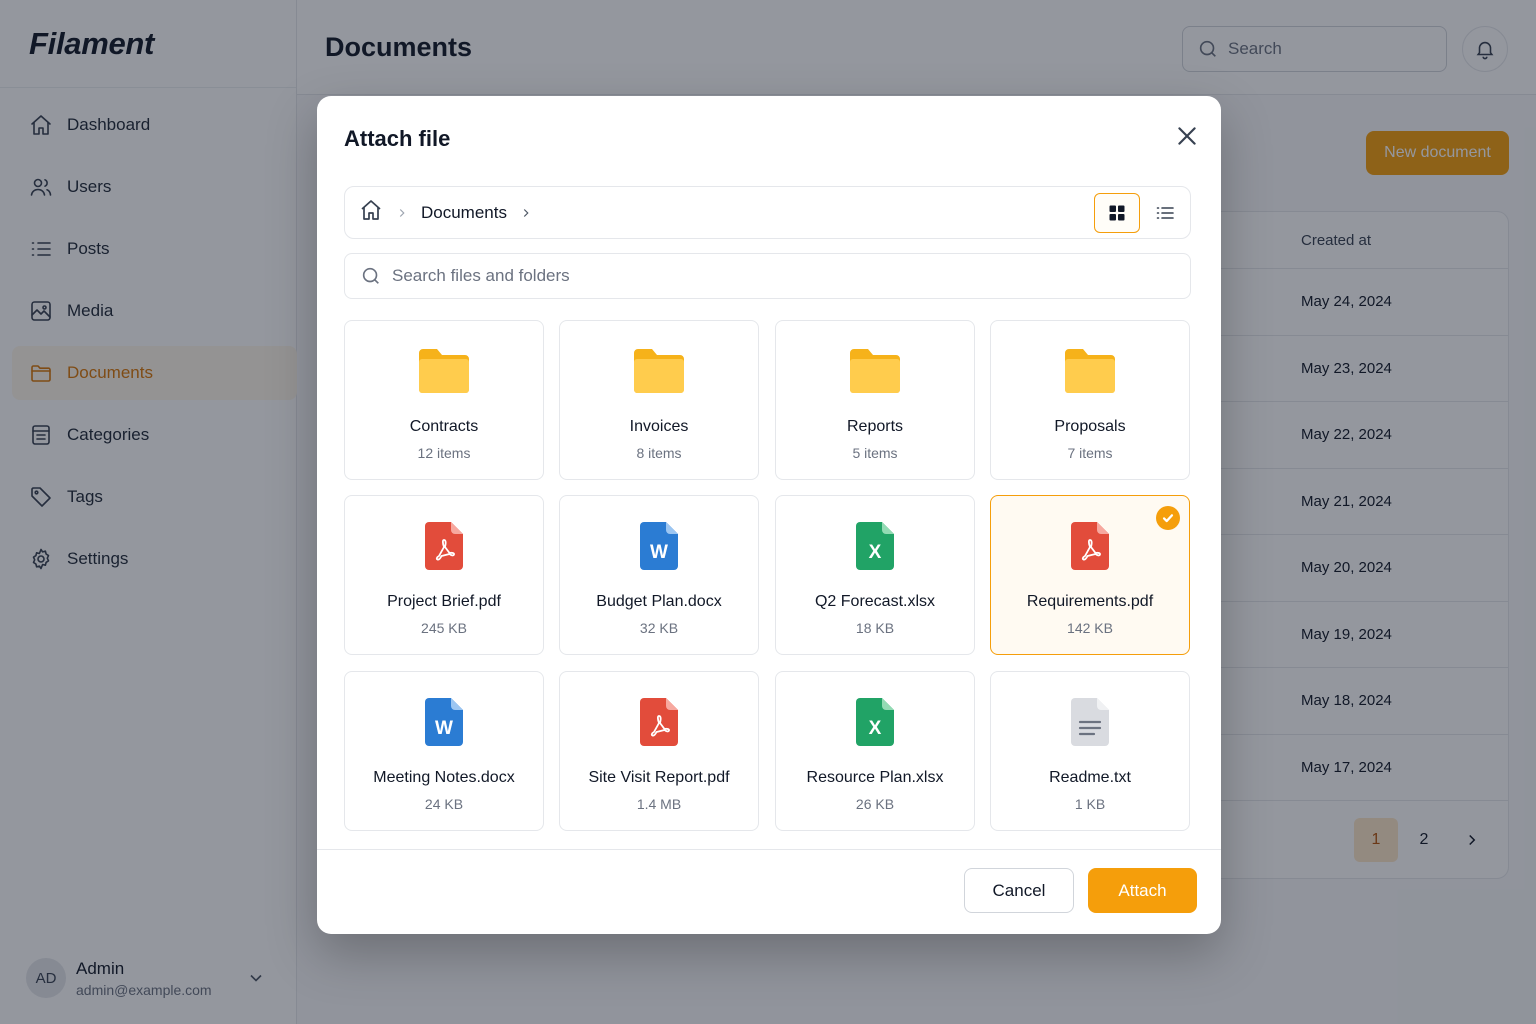  I want to click on item-name: Readme.txt, so click(1090, 777).